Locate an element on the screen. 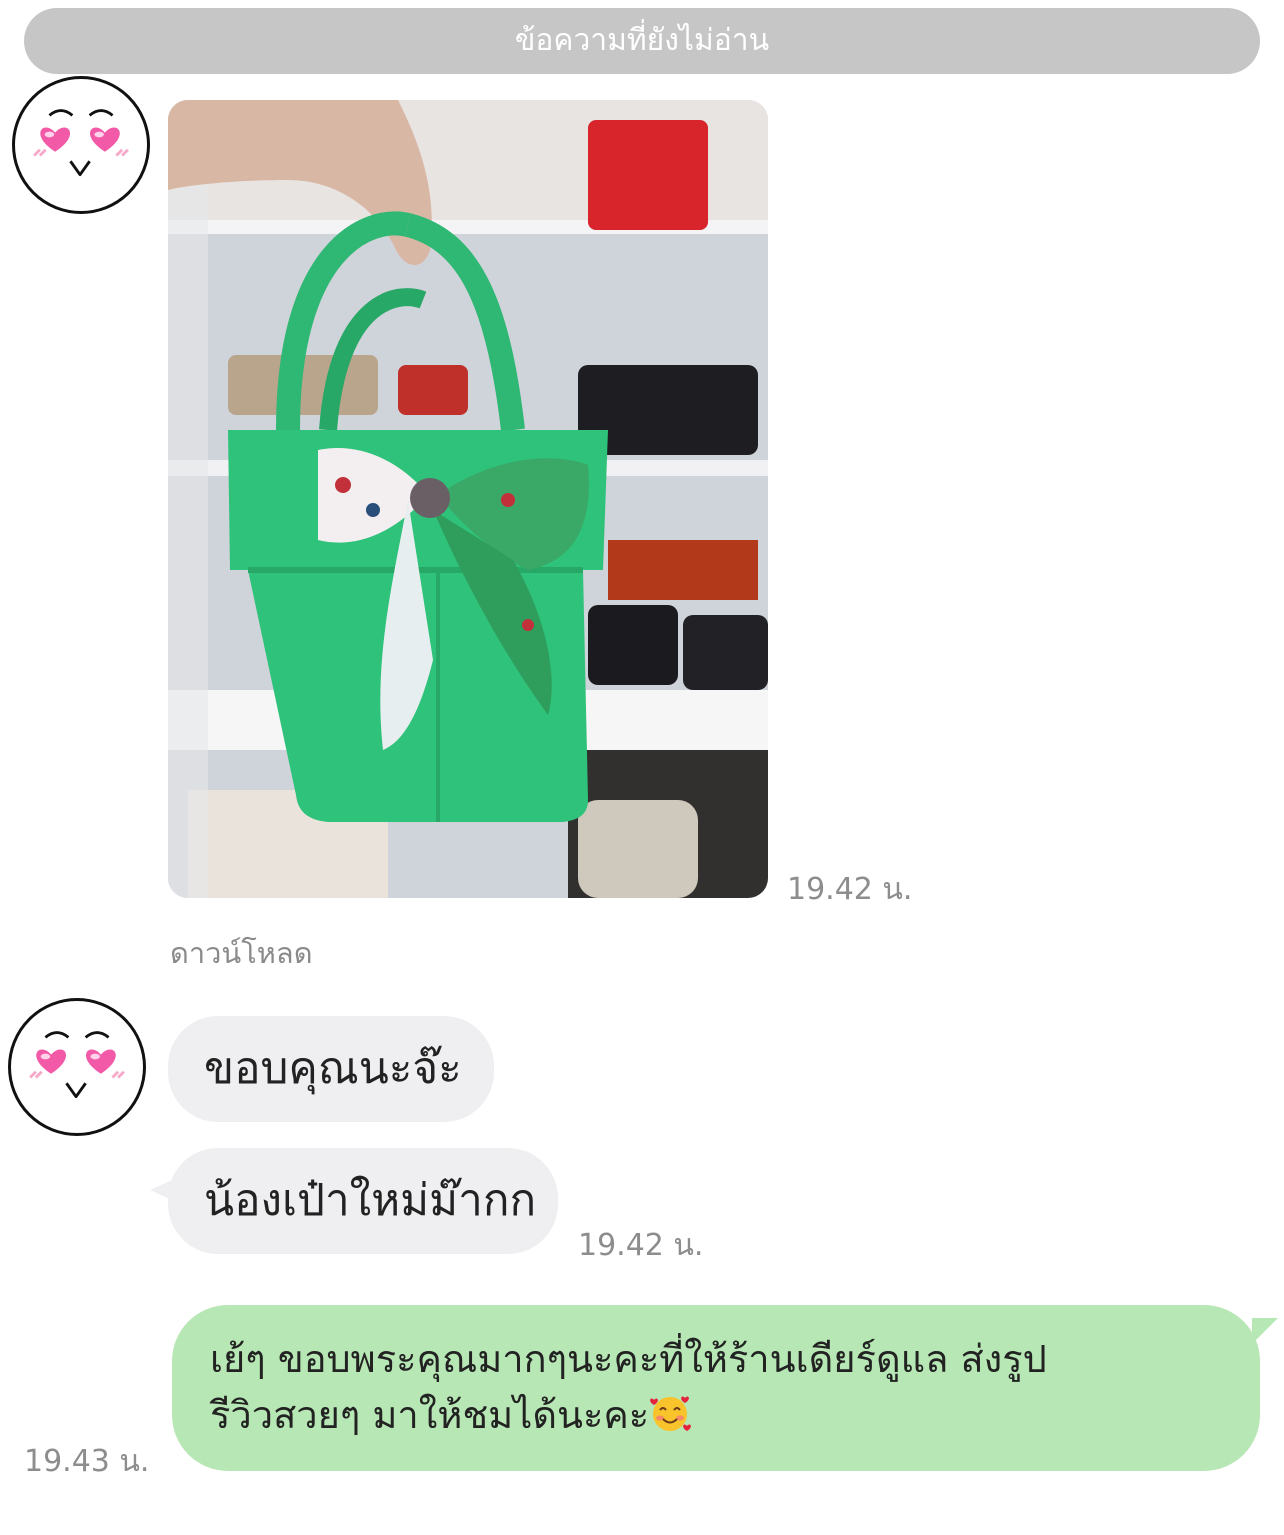 This screenshot has height=1535, width=1284. message-text: ขอบคุณนะจ๊ะ is located at coordinates (333, 1068).